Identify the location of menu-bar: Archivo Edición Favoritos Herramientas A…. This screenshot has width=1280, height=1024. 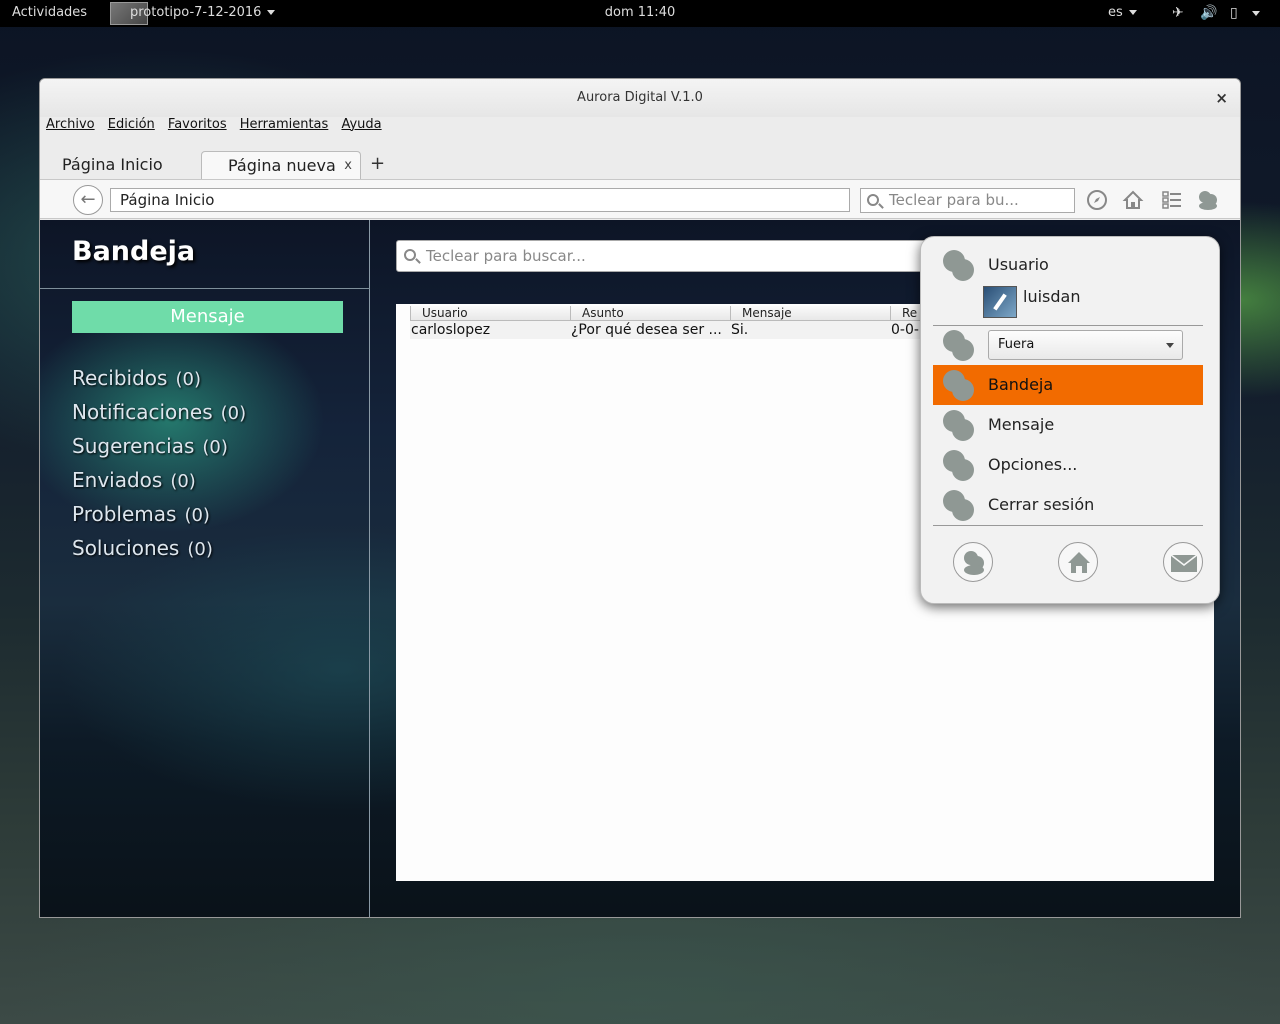
(218, 127).